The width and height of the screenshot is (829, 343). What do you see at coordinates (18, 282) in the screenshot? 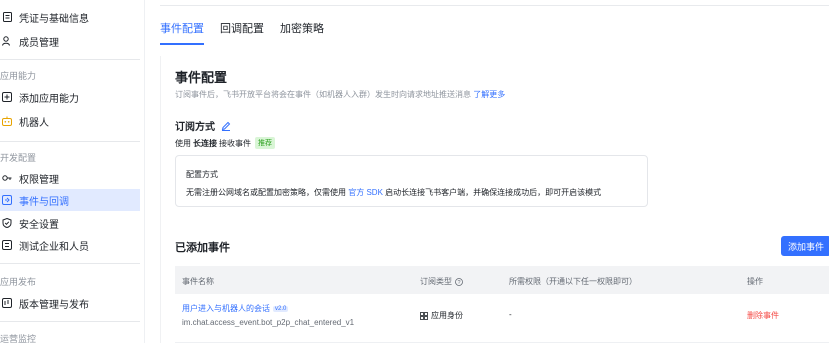
I see `sidebar-section-app-release: 应用发布` at bounding box center [18, 282].